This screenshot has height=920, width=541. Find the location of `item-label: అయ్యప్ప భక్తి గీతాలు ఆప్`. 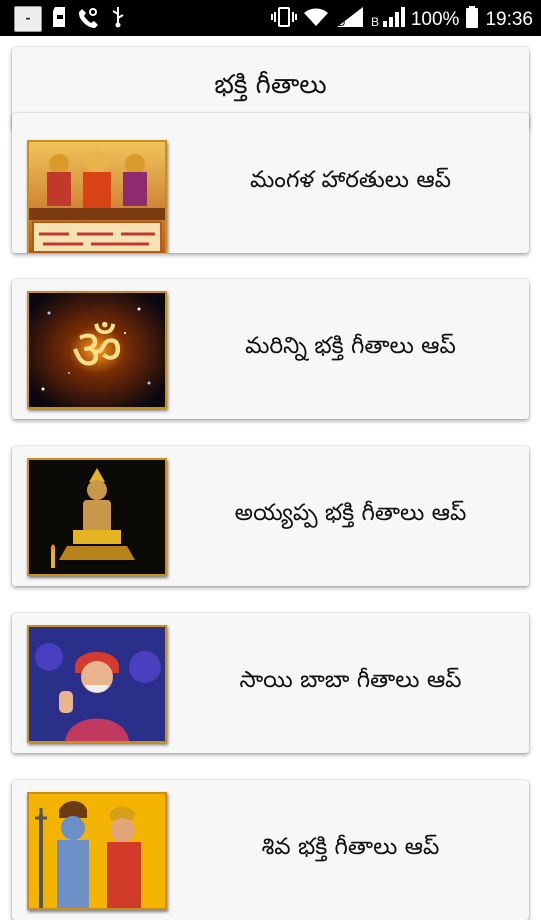

item-label: అయ్యప్ప భక్తి గీతాలు ఆప్ is located at coordinates (350, 513).